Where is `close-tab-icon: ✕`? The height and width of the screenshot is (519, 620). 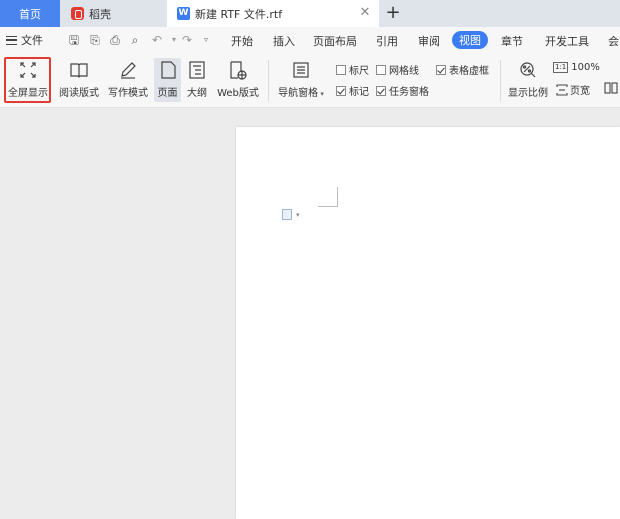 close-tab-icon: ✕ is located at coordinates (365, 13).